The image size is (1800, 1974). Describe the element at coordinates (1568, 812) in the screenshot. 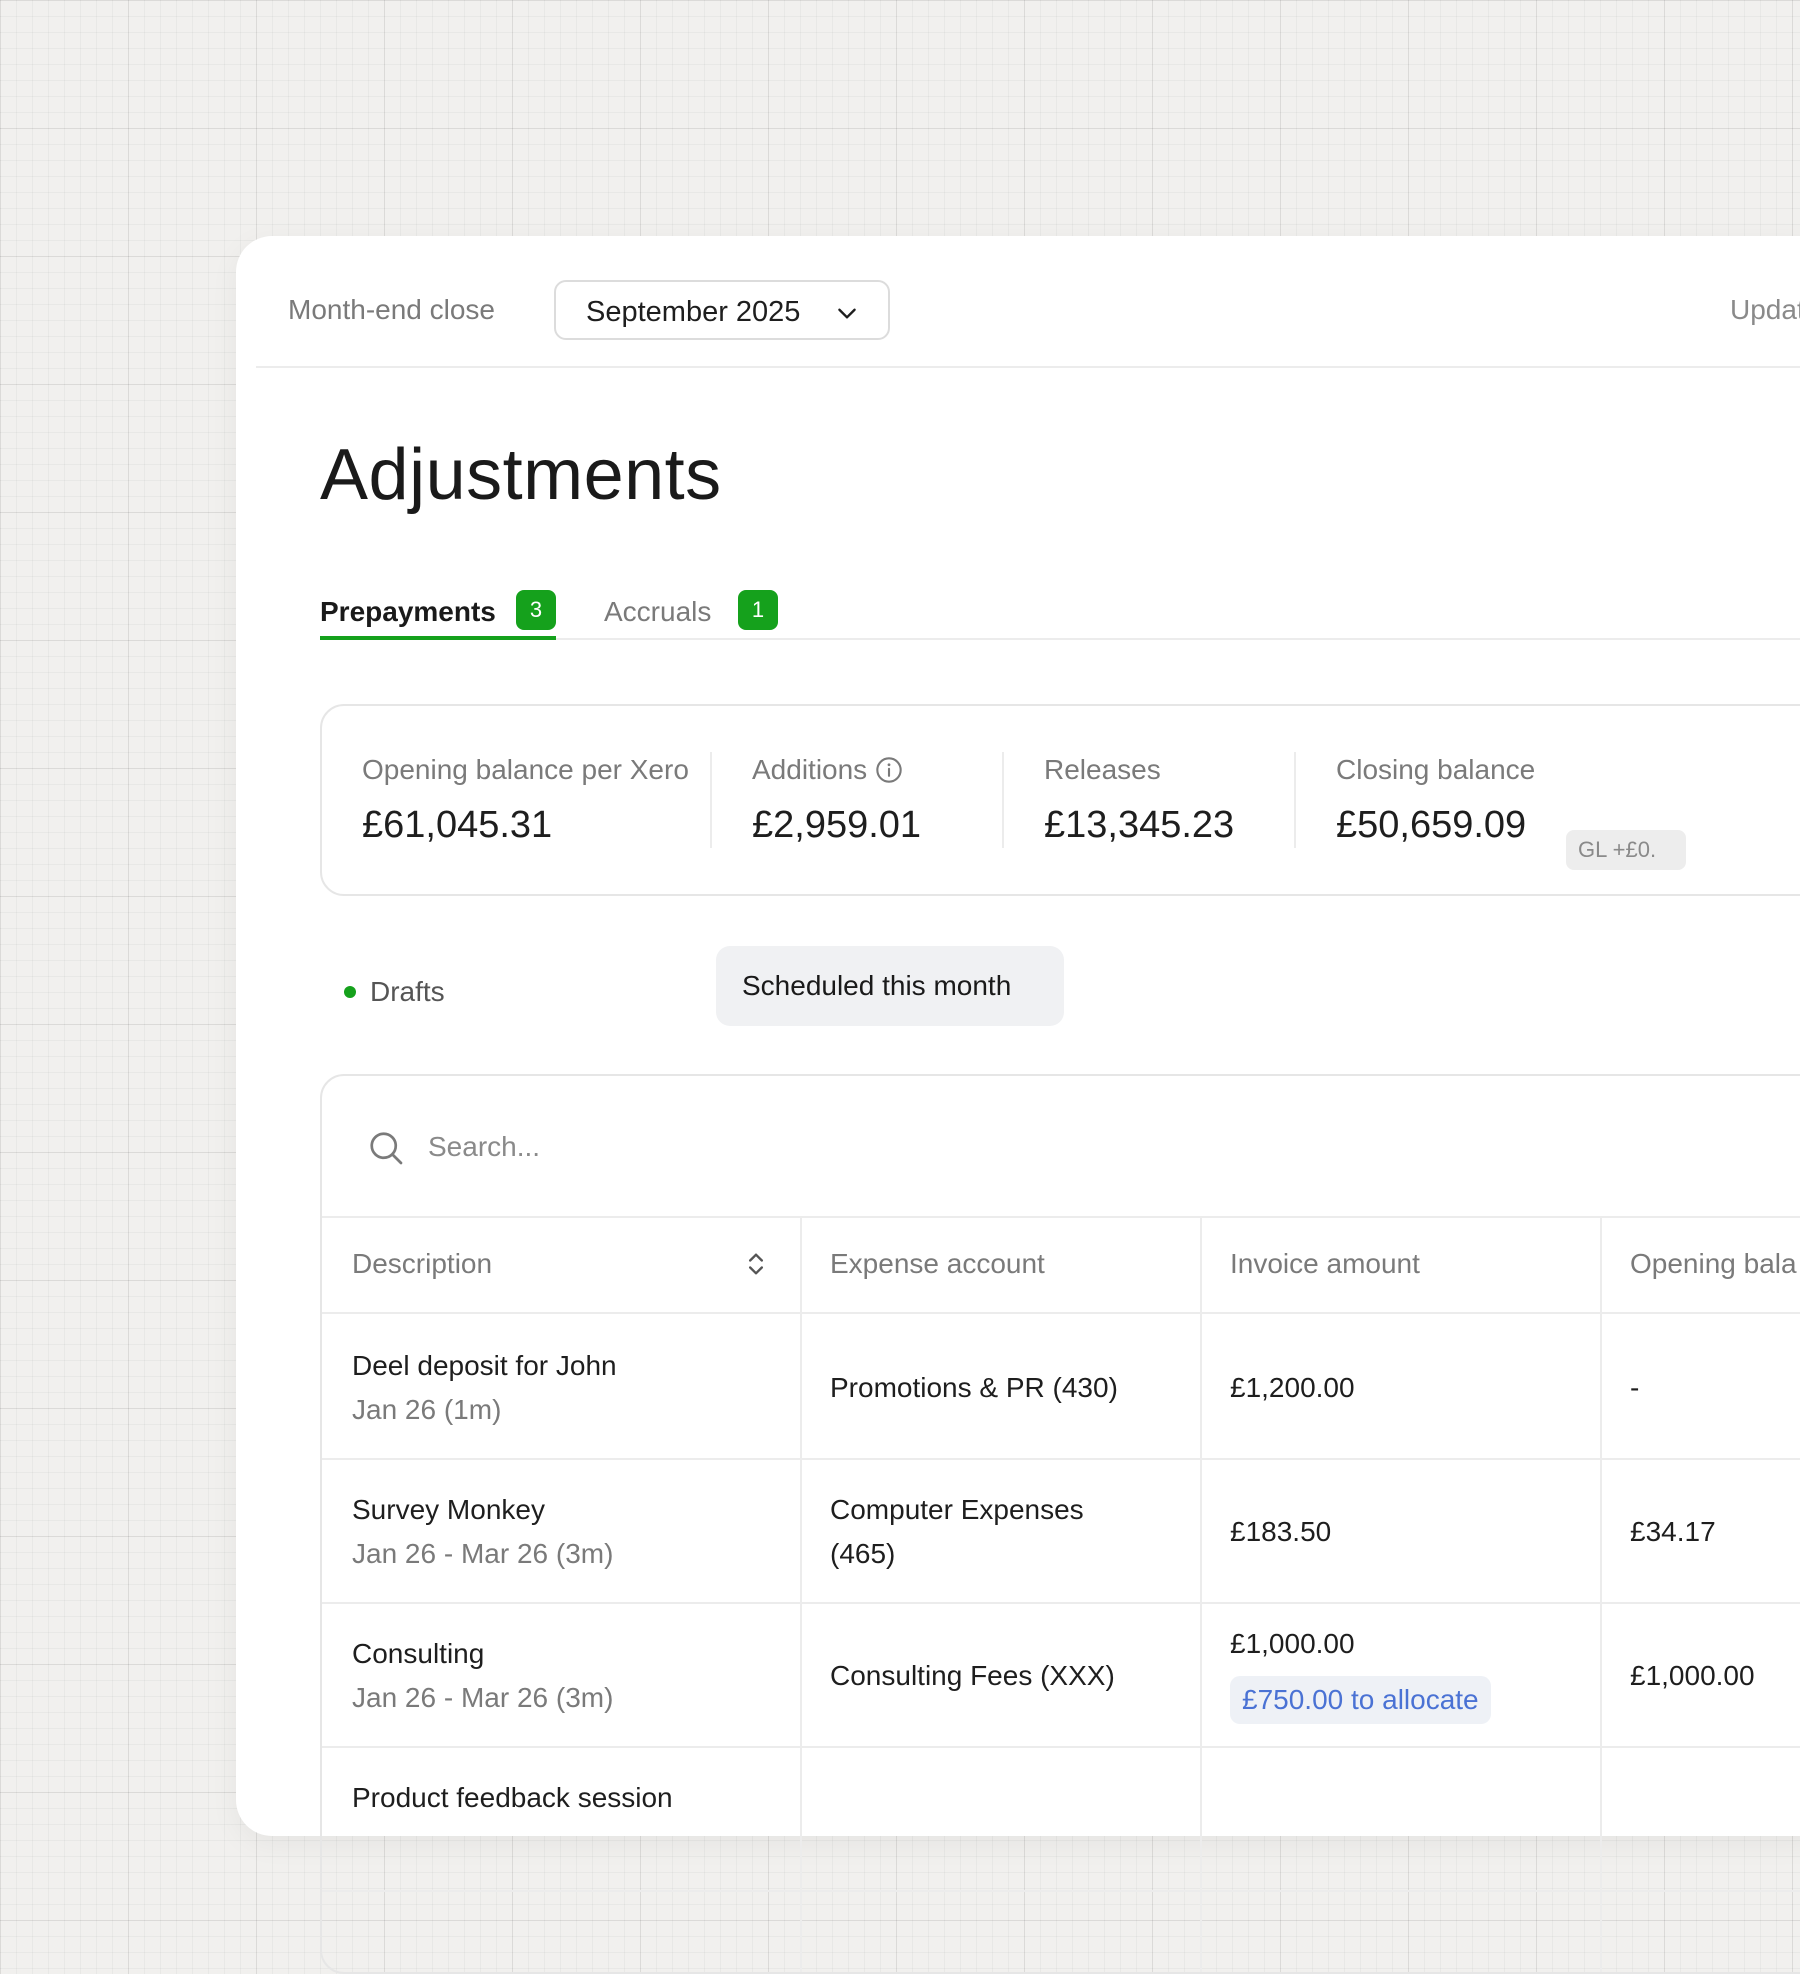

I see `stat-closing-balance: Closing balance £50,659.09 GL +£0.` at that location.